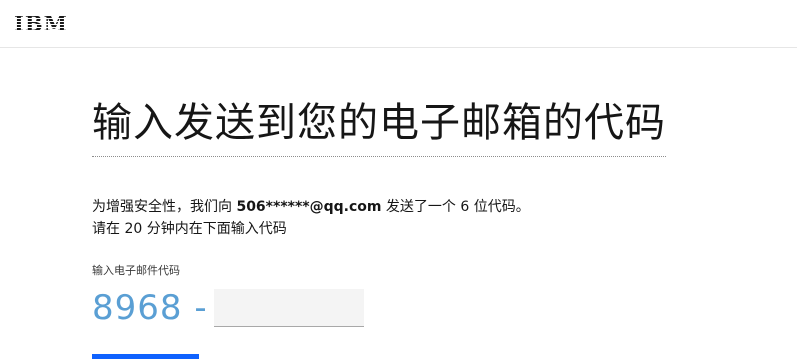 This screenshot has height=359, width=797. I want to click on instruction-prefix: 为增强安全性，我们向, so click(164, 207).